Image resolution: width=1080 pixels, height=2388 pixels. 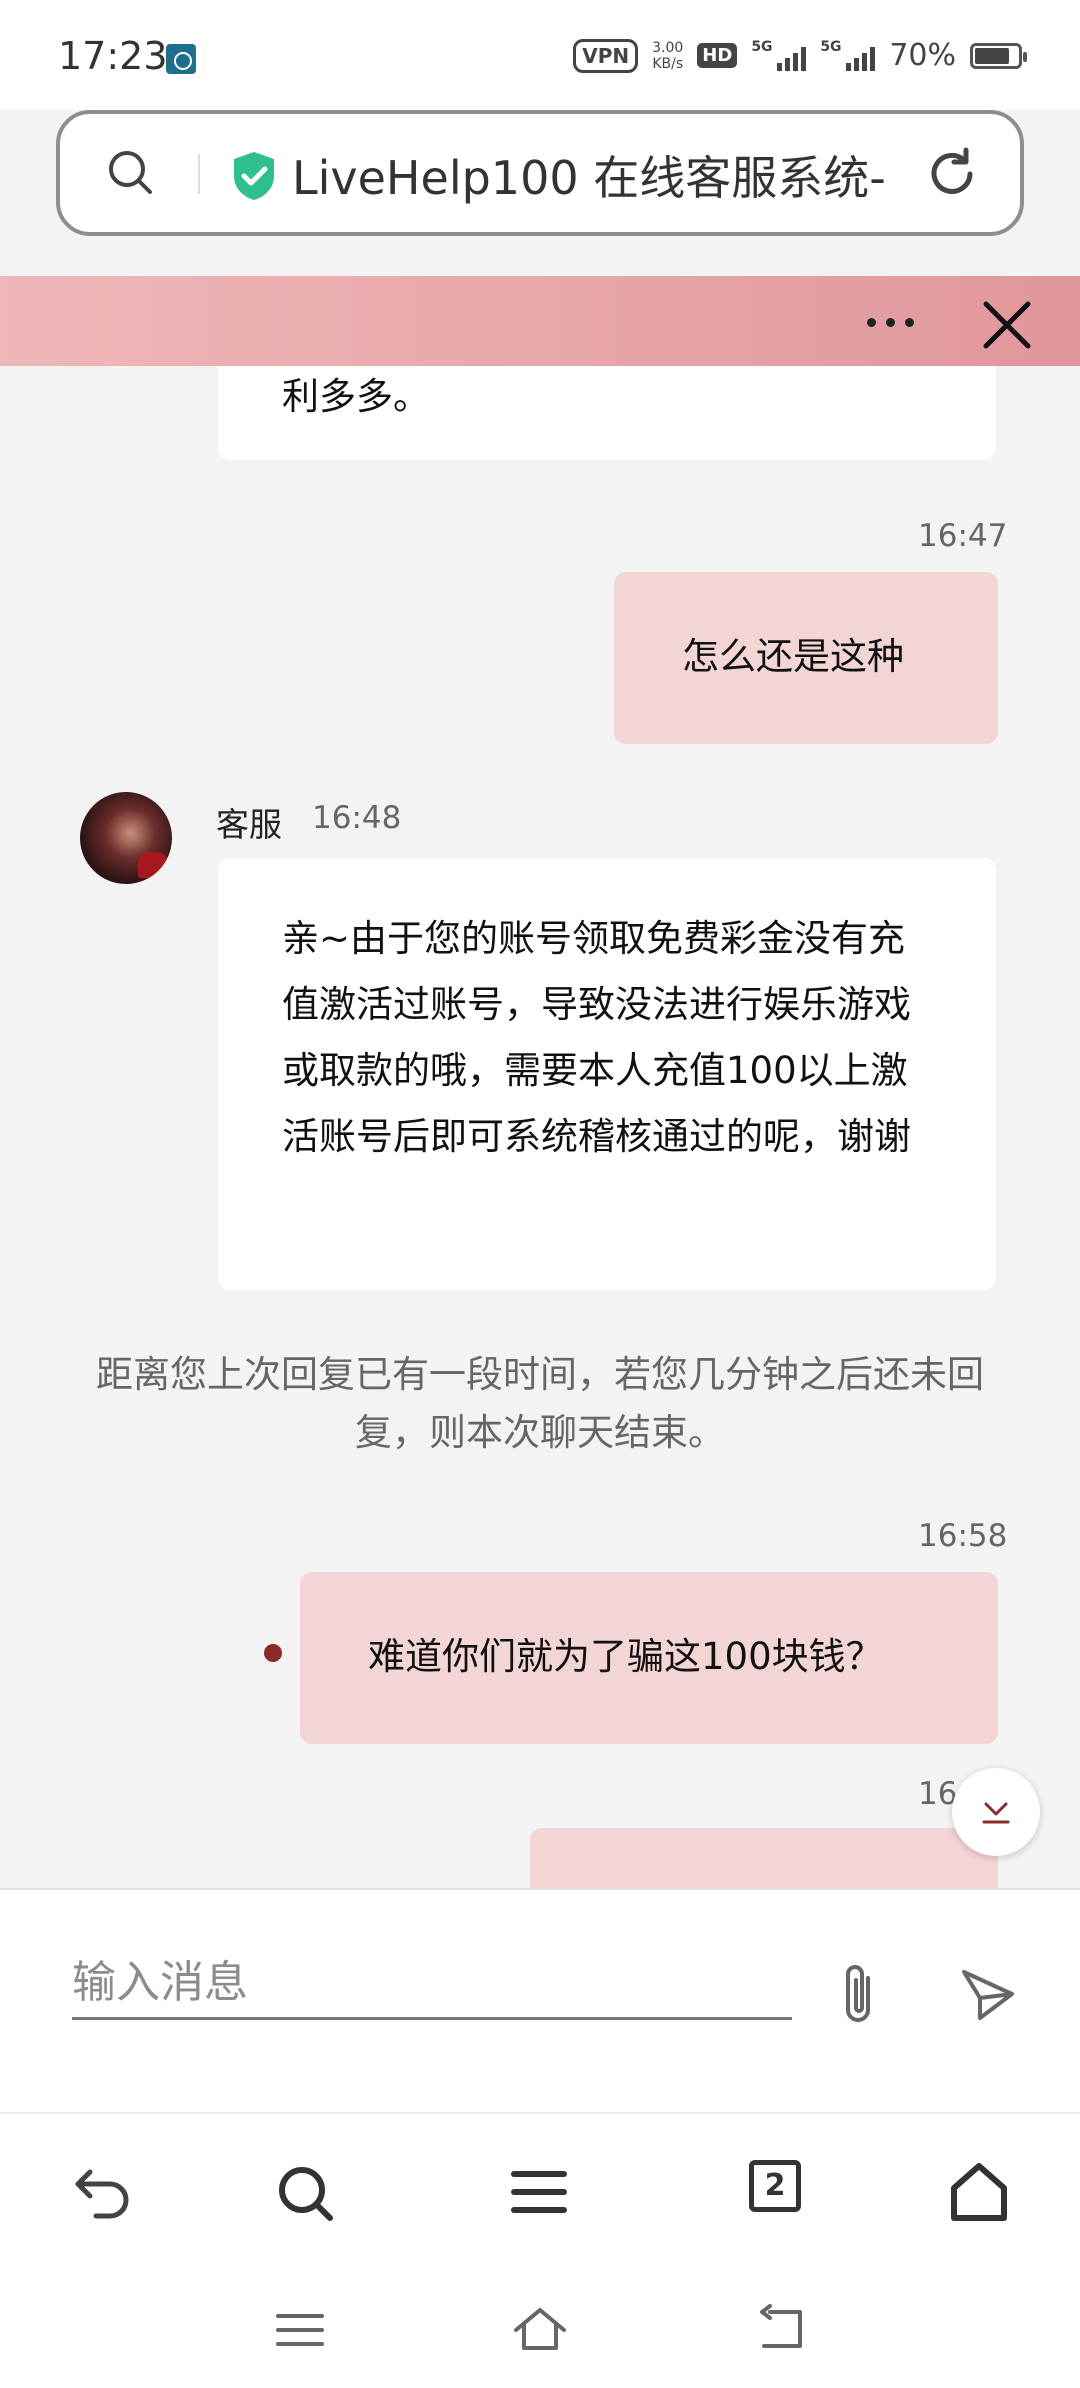 What do you see at coordinates (963, 536) in the screenshot?
I see `message-time: 16:47` at bounding box center [963, 536].